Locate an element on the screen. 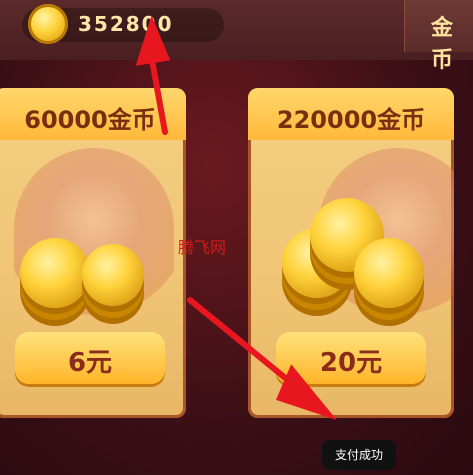  payment-success-toast: 支付成功 is located at coordinates (359, 455).